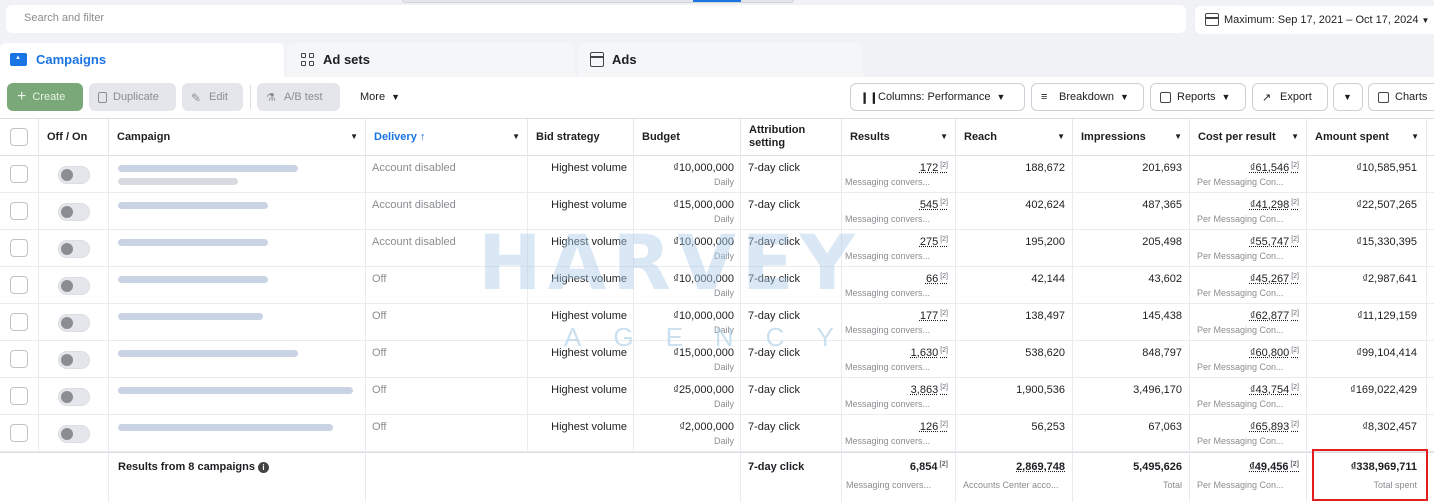 The image size is (1434, 502). I want to click on col-attribution: Attribution setting, so click(791, 137).